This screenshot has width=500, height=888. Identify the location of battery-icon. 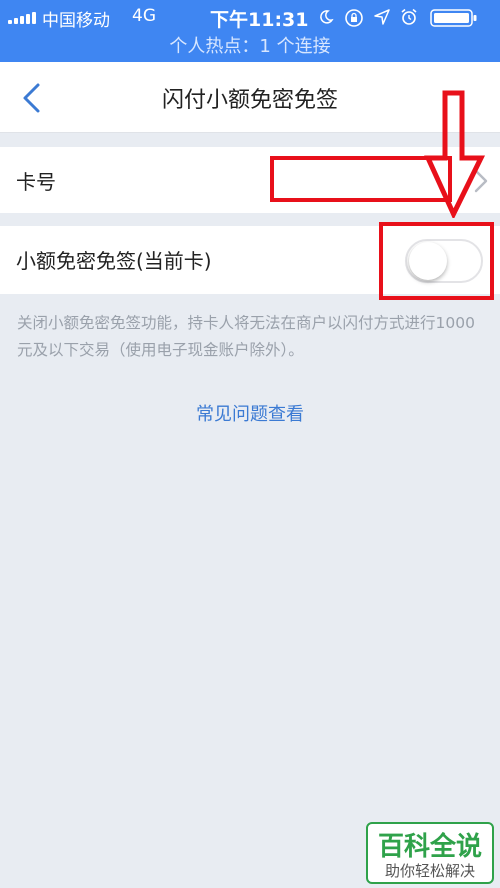
(453, 18).